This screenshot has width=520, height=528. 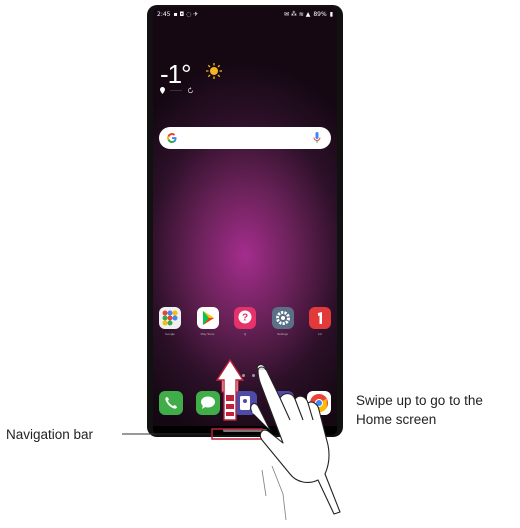 I want to click on swipe-up-arrow-icon, so click(x=230, y=389).